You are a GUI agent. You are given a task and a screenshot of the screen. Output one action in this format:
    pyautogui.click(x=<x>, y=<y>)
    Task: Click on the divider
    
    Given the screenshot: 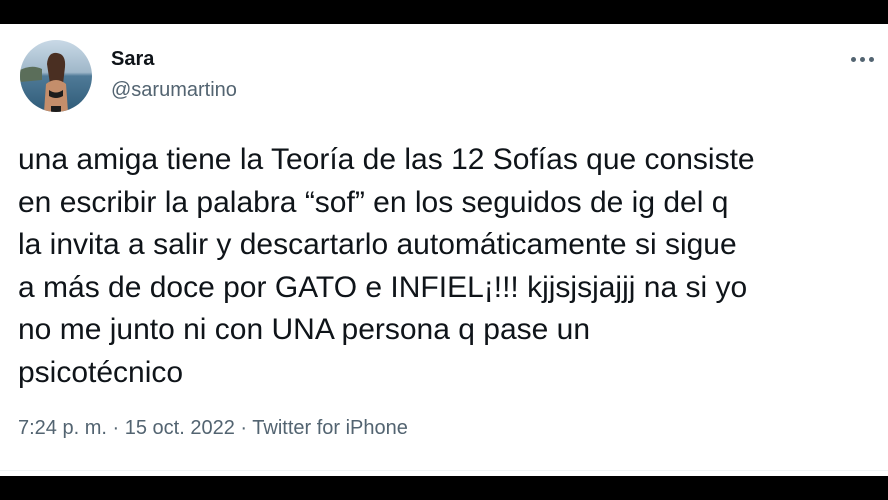 What is the action you would take?
    pyautogui.click(x=444, y=470)
    